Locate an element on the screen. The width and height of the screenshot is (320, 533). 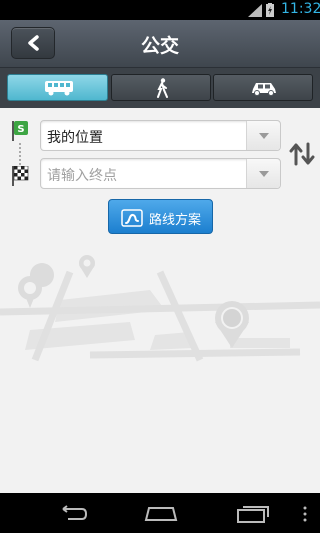
car-icon is located at coordinates (264, 89).